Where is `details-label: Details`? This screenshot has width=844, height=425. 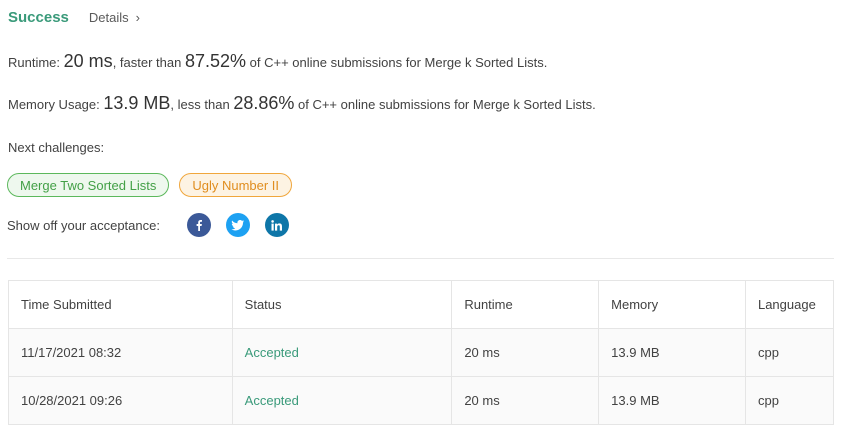
details-label: Details is located at coordinates (109, 17).